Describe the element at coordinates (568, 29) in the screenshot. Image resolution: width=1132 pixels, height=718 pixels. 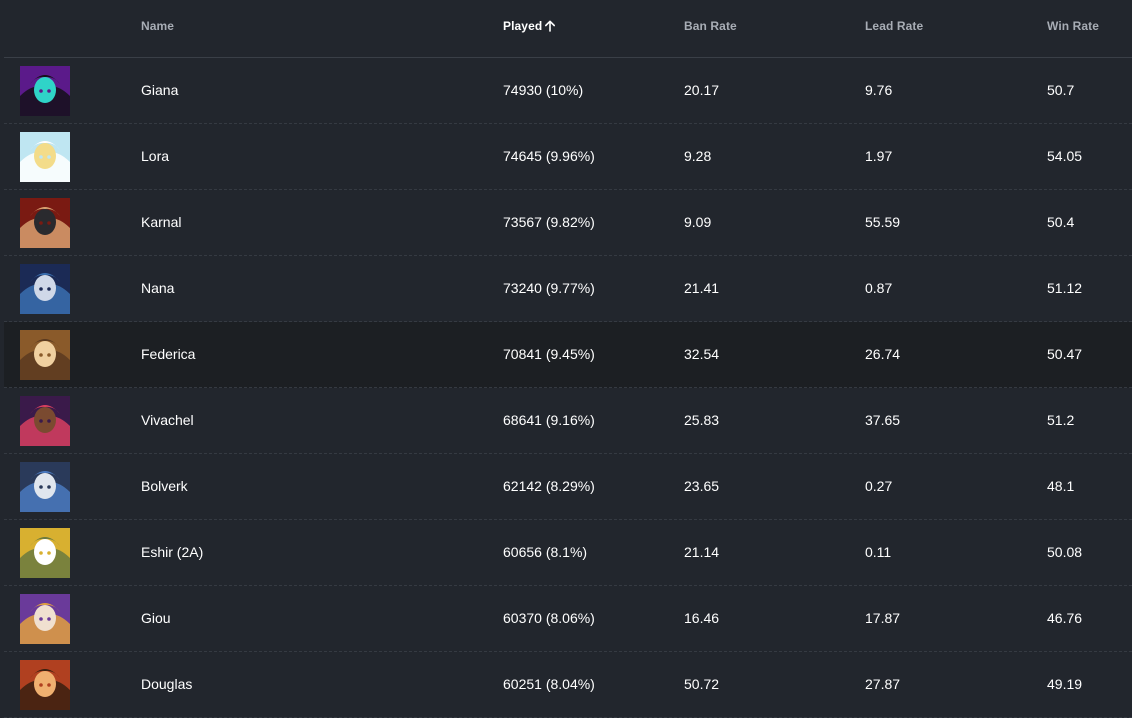
I see `table-header: Name Played Ban Rate Lead Rate Win Rate` at that location.